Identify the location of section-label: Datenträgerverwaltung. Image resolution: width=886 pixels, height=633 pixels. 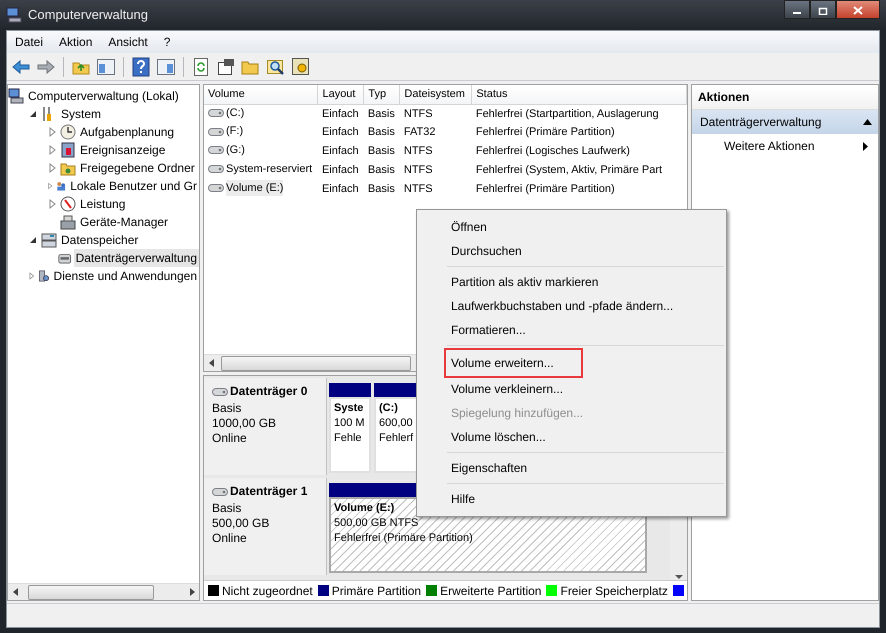
(761, 122).